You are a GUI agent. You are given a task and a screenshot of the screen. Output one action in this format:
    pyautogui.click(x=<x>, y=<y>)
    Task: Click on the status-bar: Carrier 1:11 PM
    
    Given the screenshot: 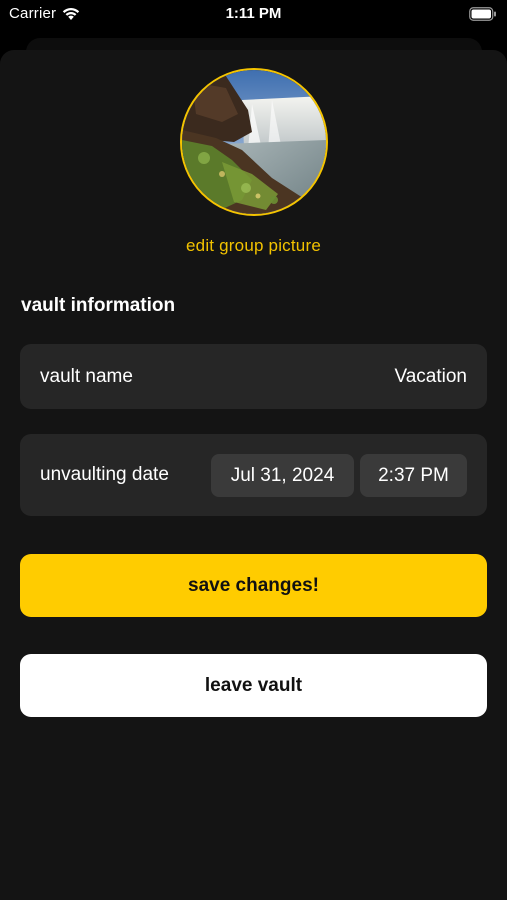 What is the action you would take?
    pyautogui.click(x=253, y=15)
    